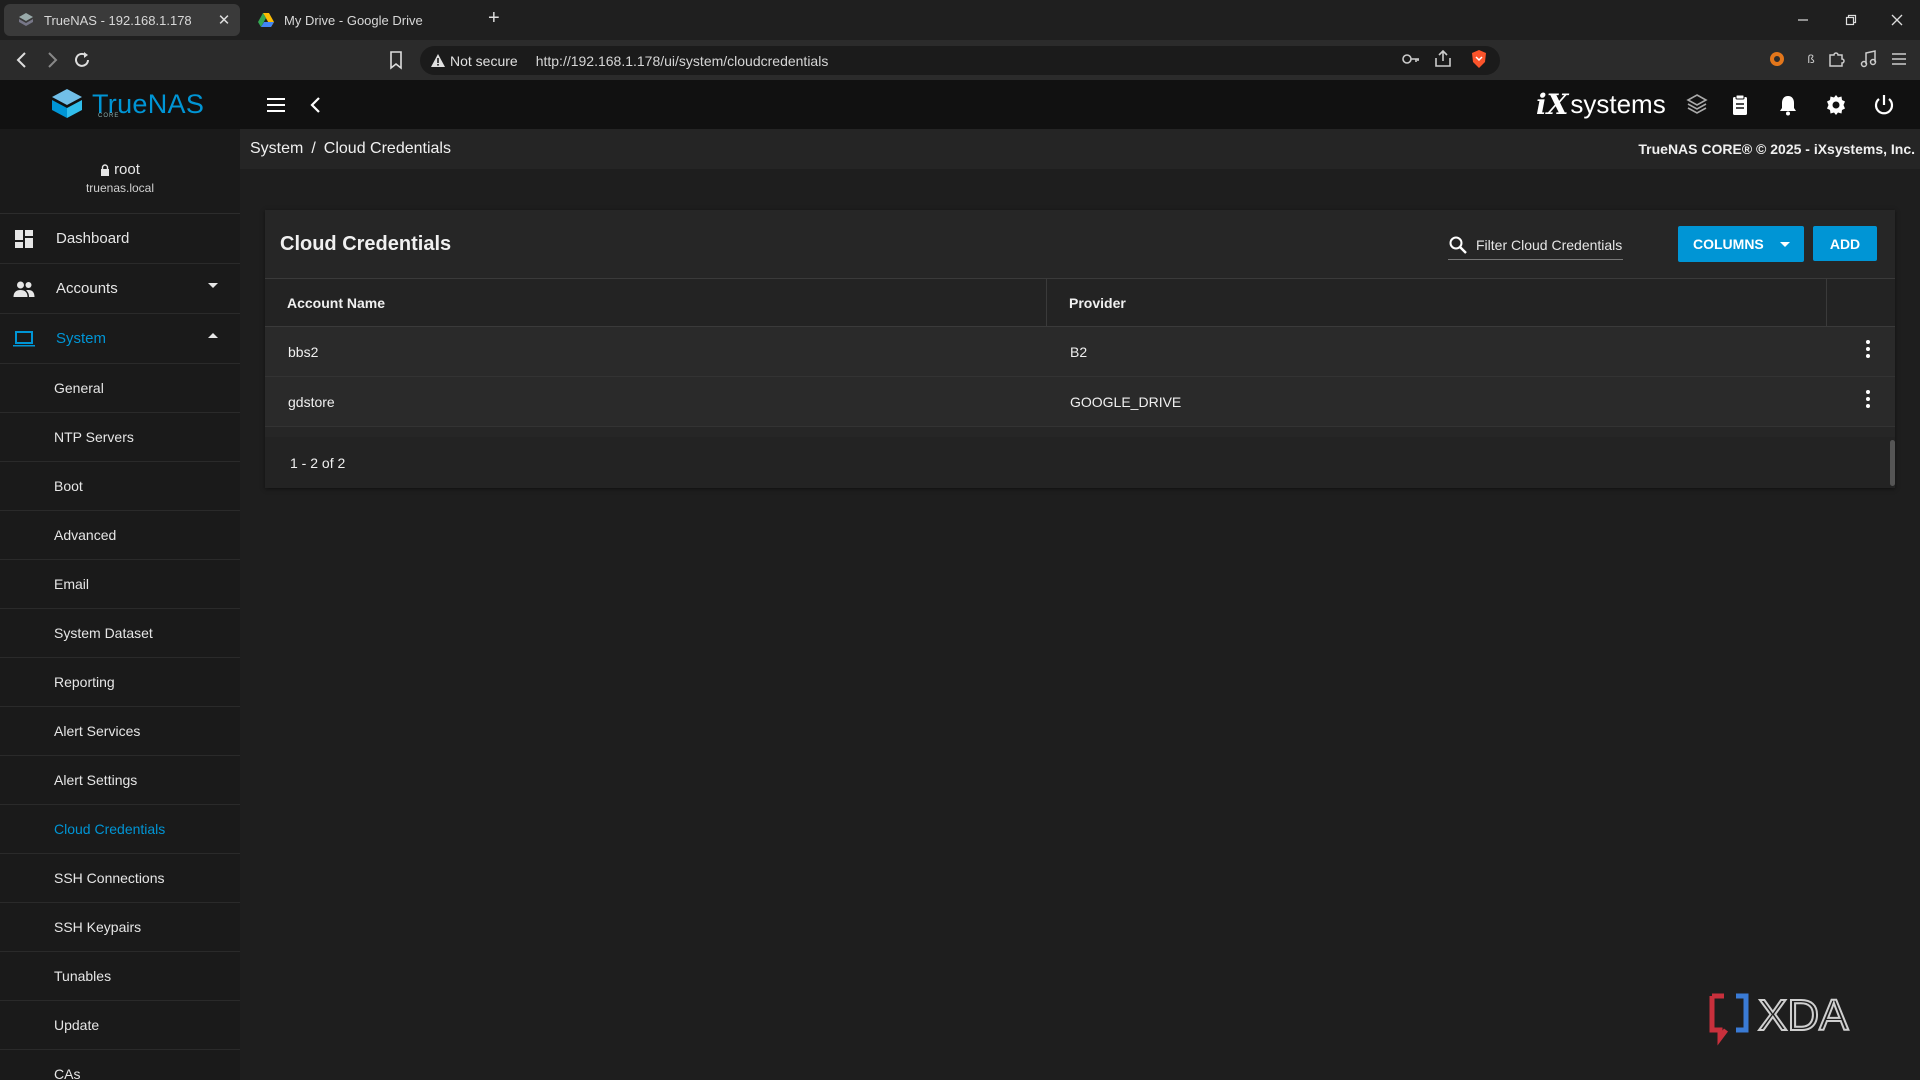 This screenshot has height=1080, width=1920. What do you see at coordinates (120, 388) in the screenshot?
I see `sidebar-subitem-general: General` at bounding box center [120, 388].